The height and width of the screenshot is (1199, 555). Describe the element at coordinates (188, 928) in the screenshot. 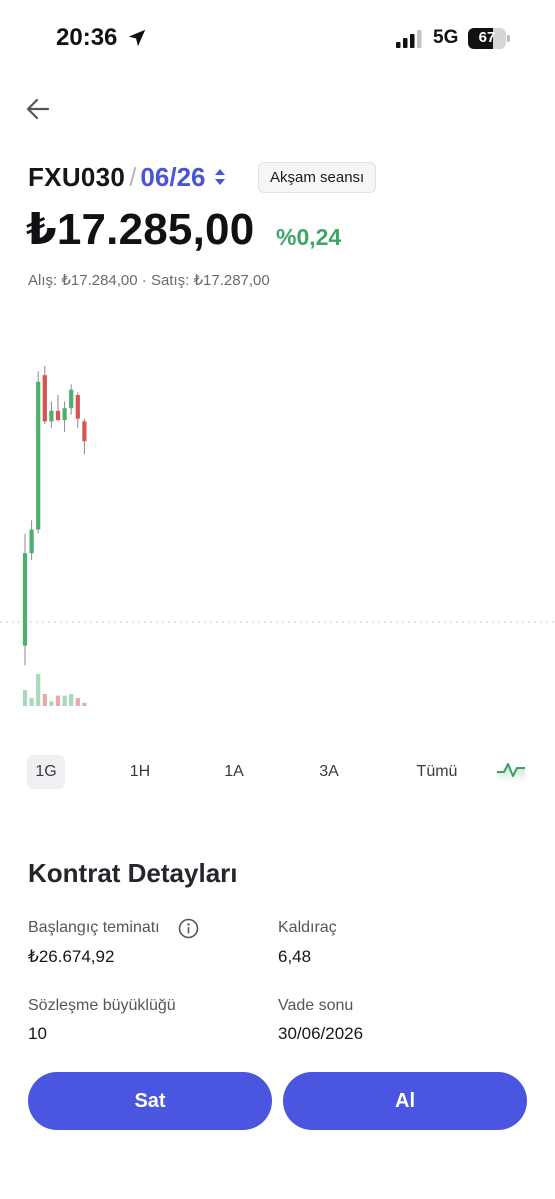

I see `info-icon` at that location.